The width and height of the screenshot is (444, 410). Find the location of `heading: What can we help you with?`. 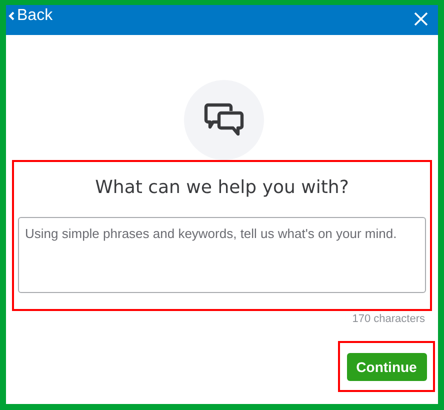

heading: What can we help you with? is located at coordinates (222, 187).